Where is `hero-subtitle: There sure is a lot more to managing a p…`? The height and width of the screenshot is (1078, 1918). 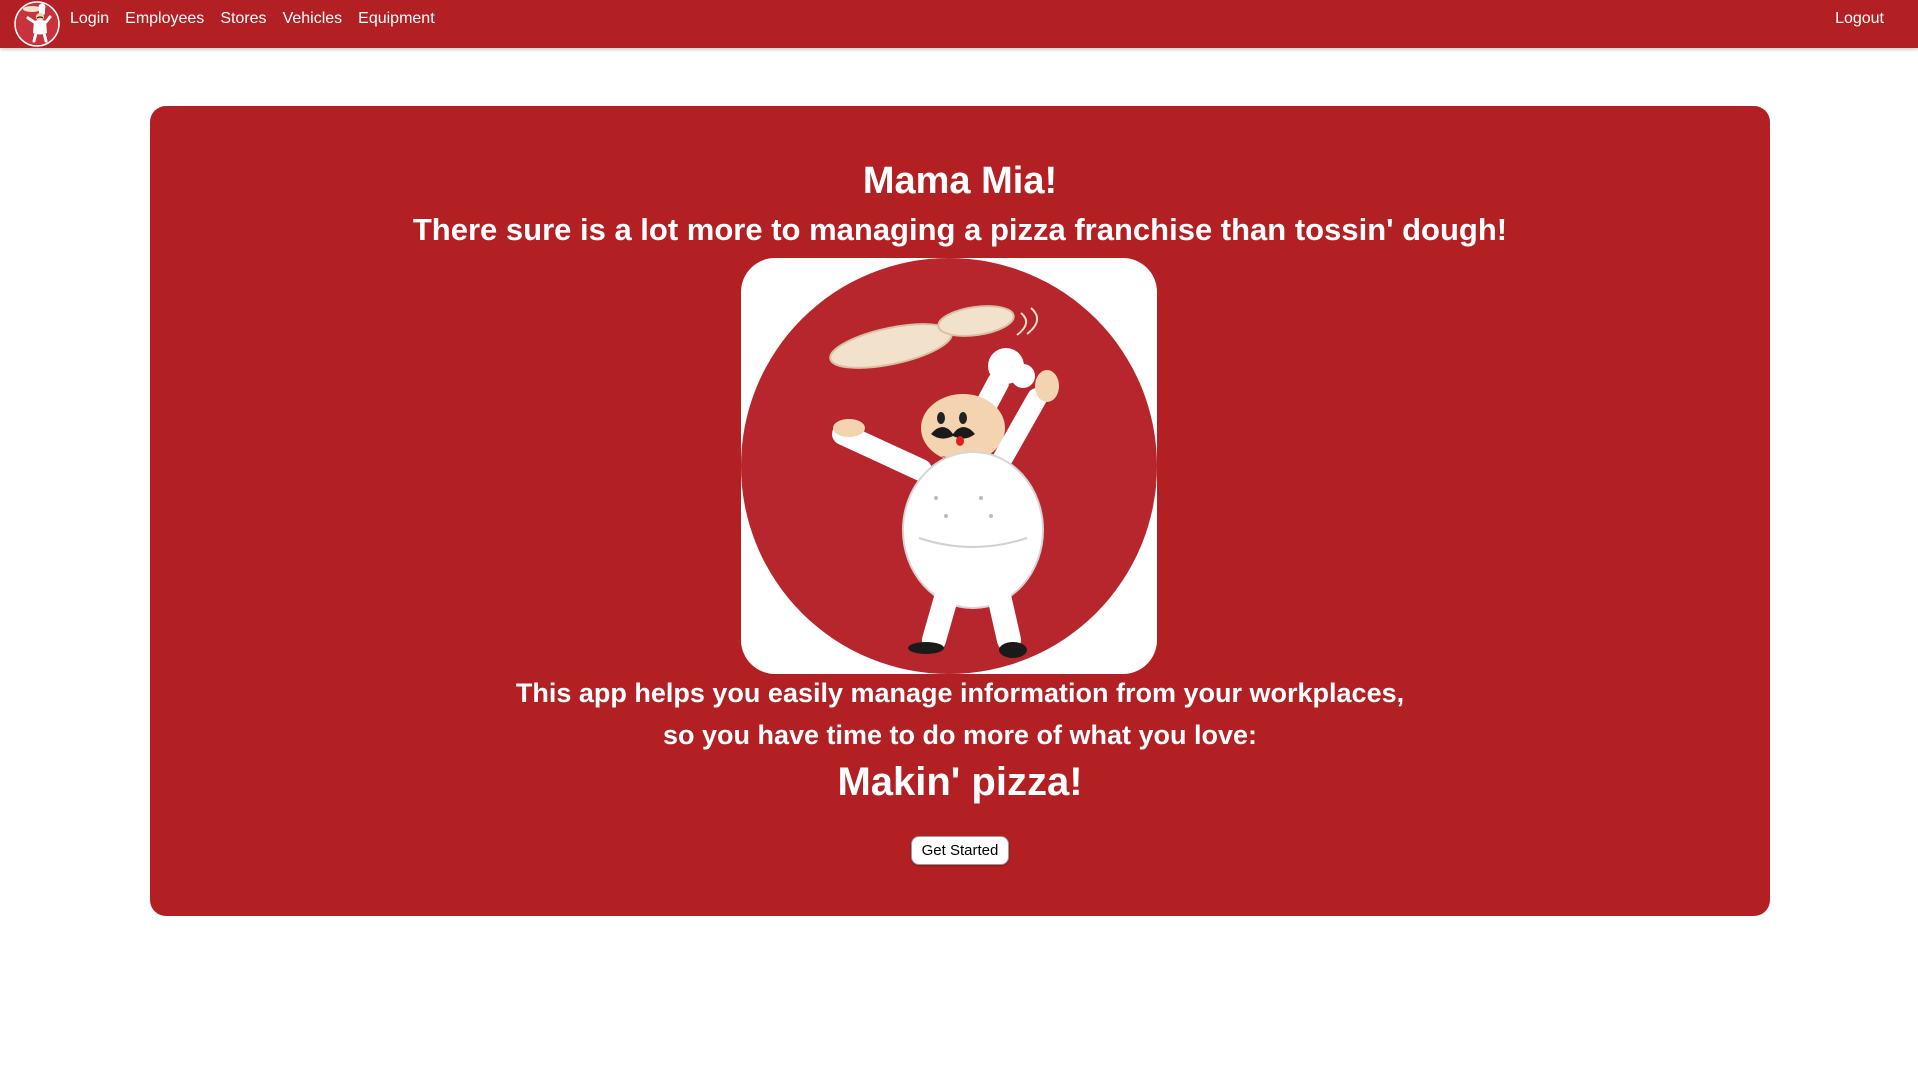
hero-subtitle: There sure is a lot more to managing a p… is located at coordinates (960, 229).